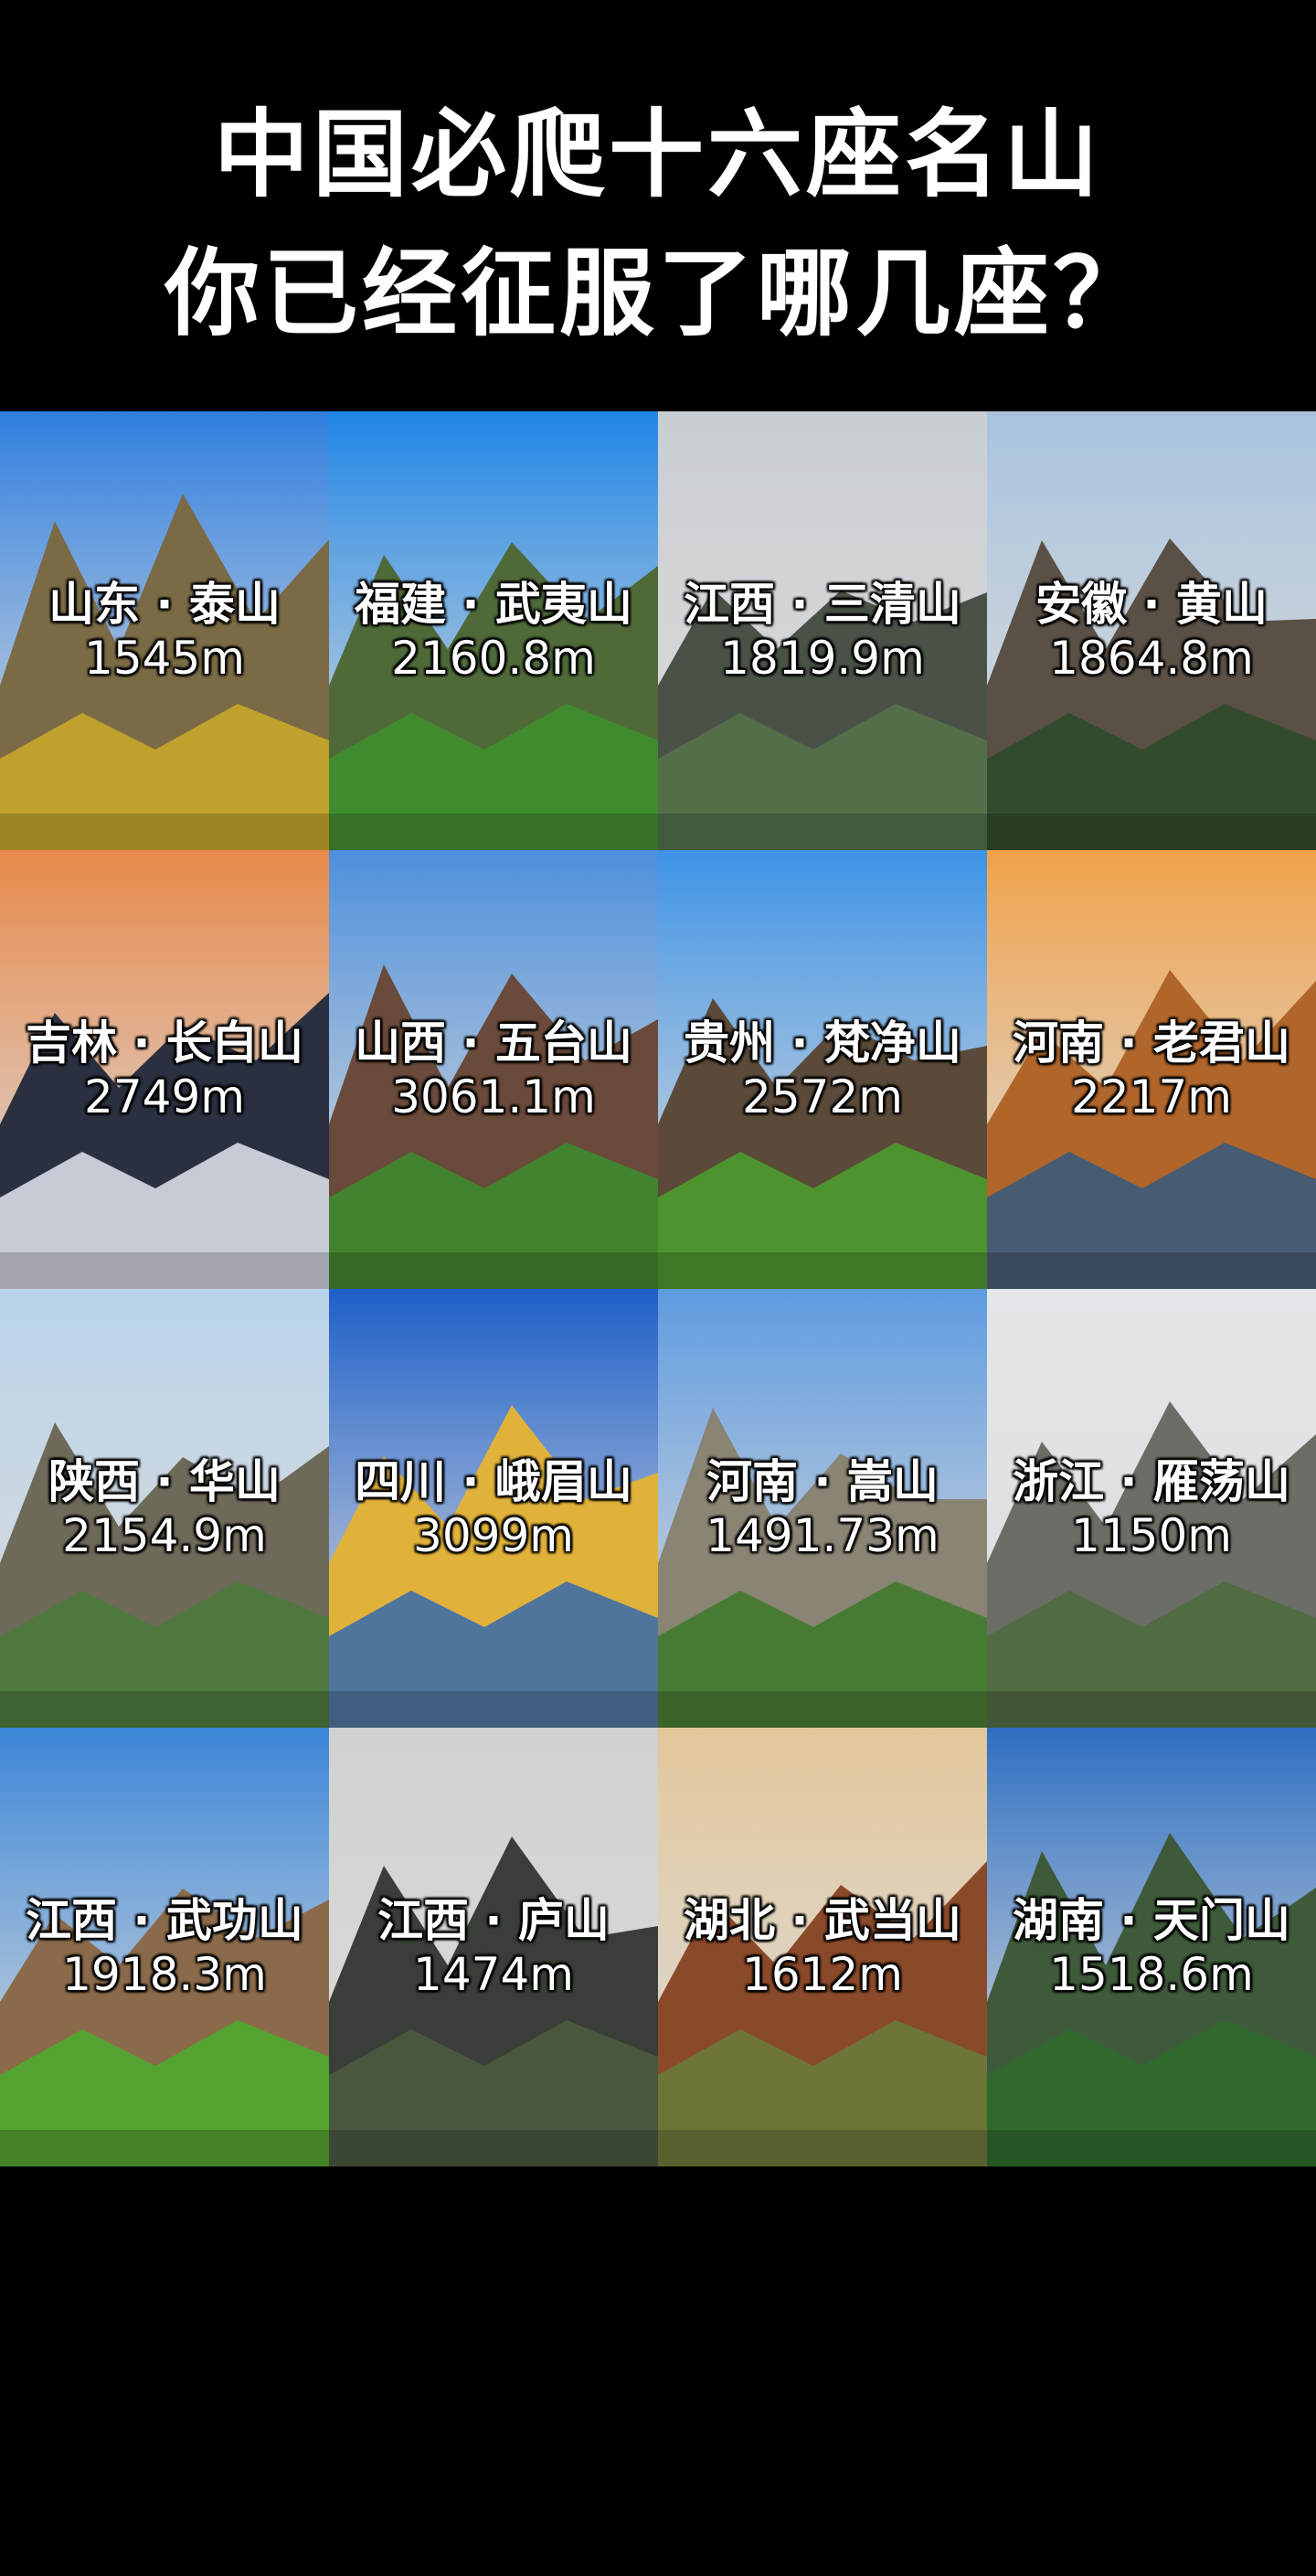 The height and width of the screenshot is (2576, 1316). Describe the element at coordinates (1151, 1043) in the screenshot. I see `mountain-name: 河南 · 老君山` at that location.